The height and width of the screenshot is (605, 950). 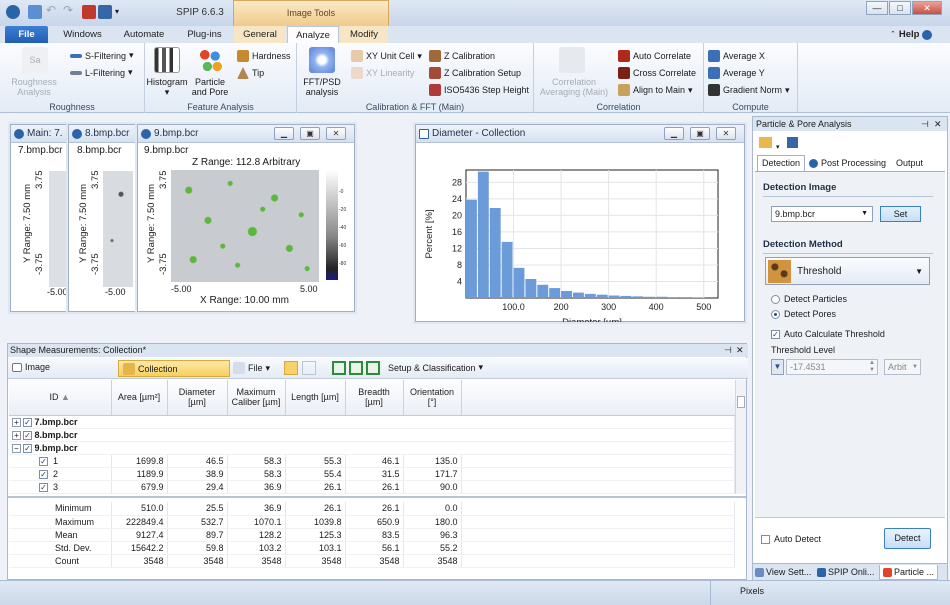 What do you see at coordinates (251, 368) in the screenshot?
I see `file-menu: File ▾` at bounding box center [251, 368].